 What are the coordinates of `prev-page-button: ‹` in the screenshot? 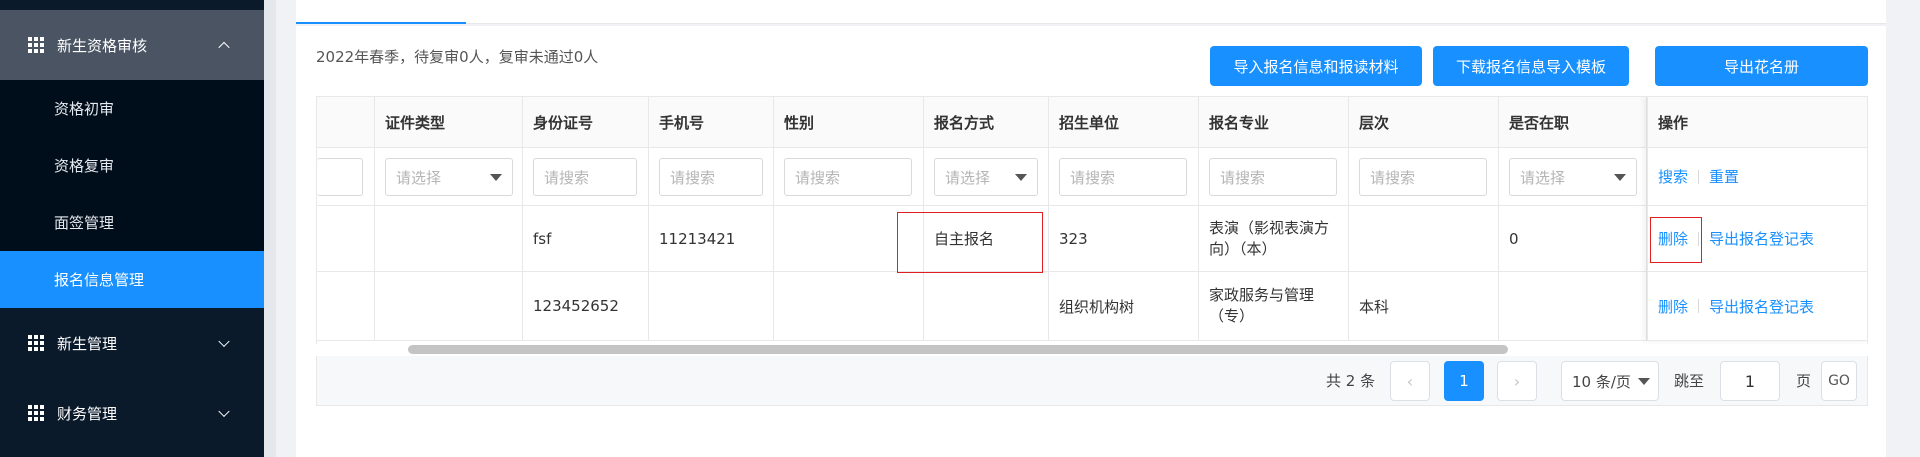 It's located at (1410, 381).